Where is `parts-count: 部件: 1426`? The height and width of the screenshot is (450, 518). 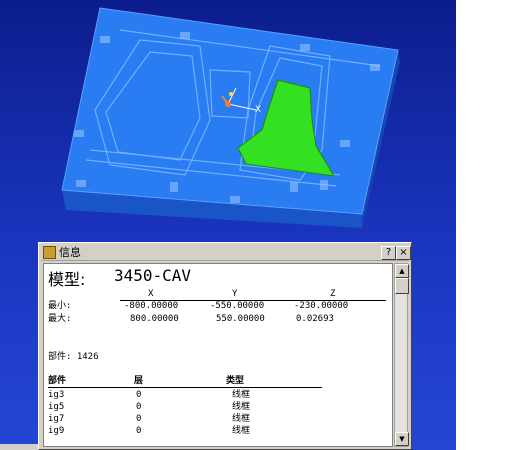 parts-count: 部件: 1426 is located at coordinates (73, 357).